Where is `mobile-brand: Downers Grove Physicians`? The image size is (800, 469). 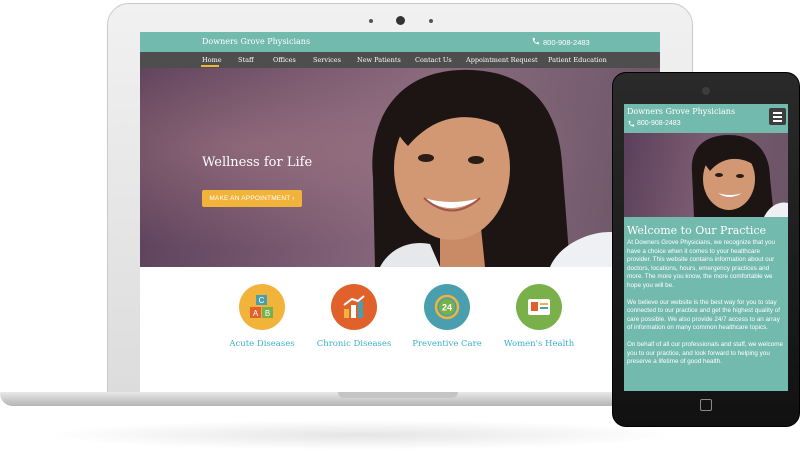
mobile-brand: Downers Grove Physicians is located at coordinates (681, 111).